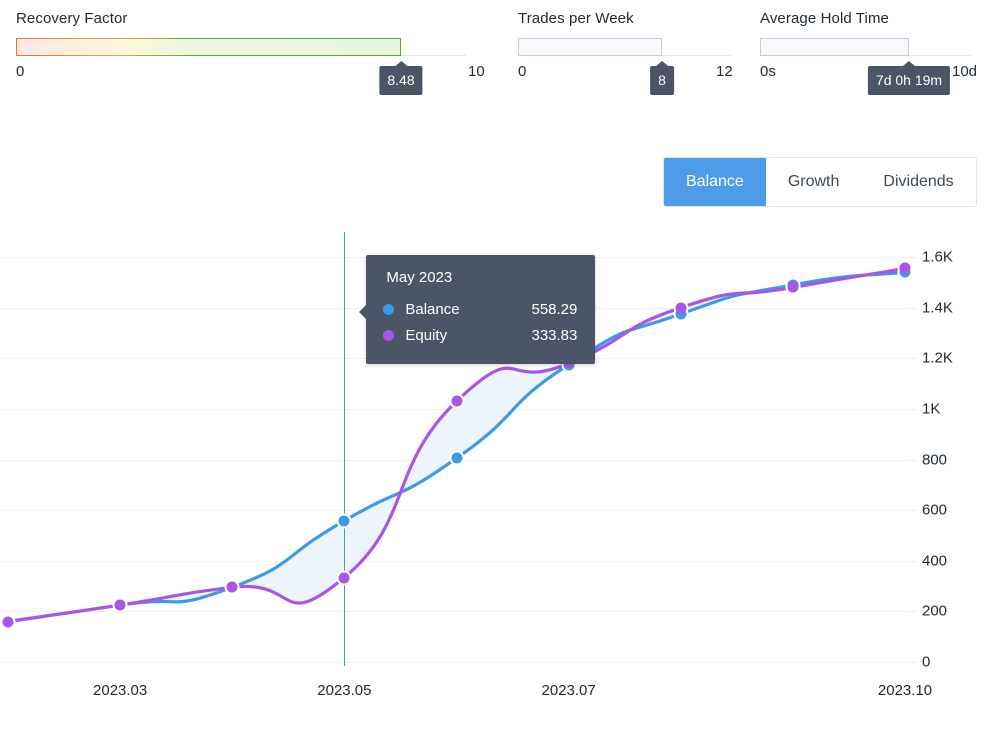 This screenshot has height=730, width=987. Describe the element at coordinates (662, 78) in the screenshot. I see `gauge-value-badge: 8` at that location.